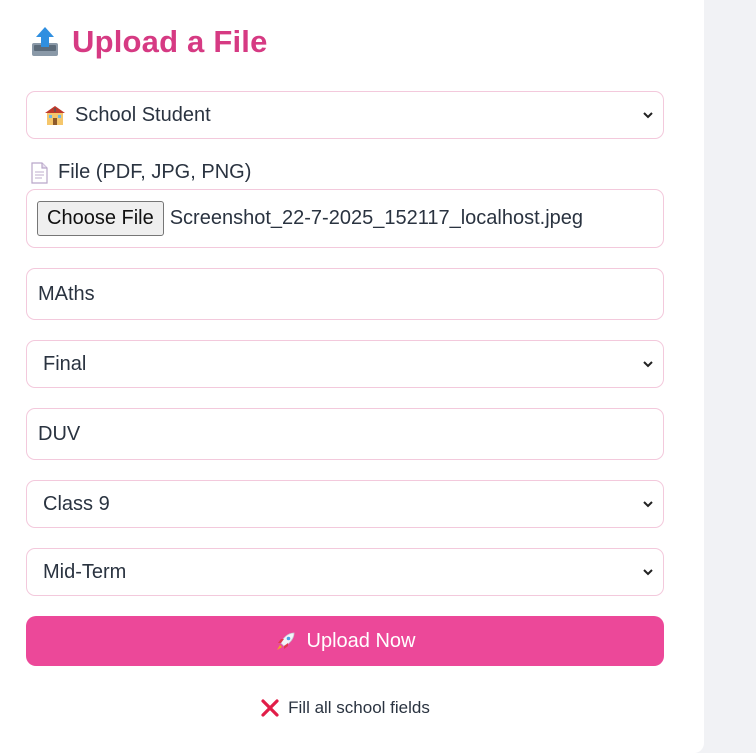  What do you see at coordinates (345, 115) in the screenshot?
I see `user-type-select: School Student` at bounding box center [345, 115].